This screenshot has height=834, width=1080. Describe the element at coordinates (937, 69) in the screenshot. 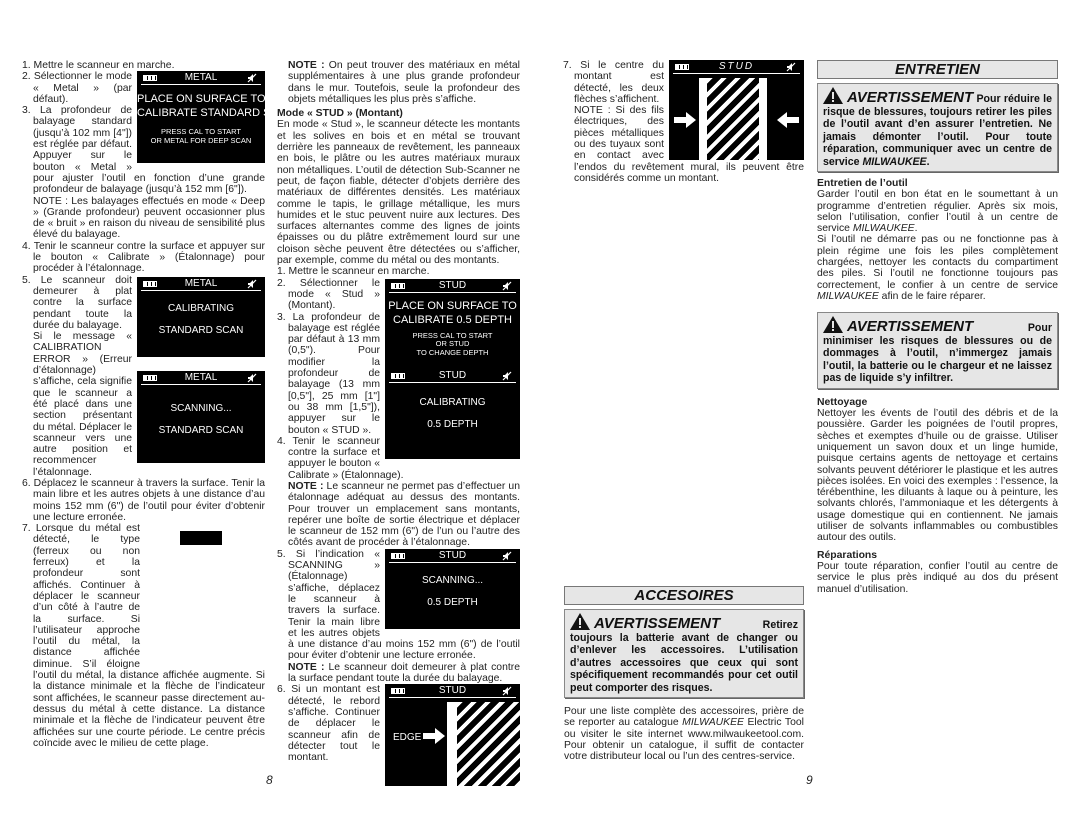

I see `maintenance-heading: ENTRETIEN` at that location.